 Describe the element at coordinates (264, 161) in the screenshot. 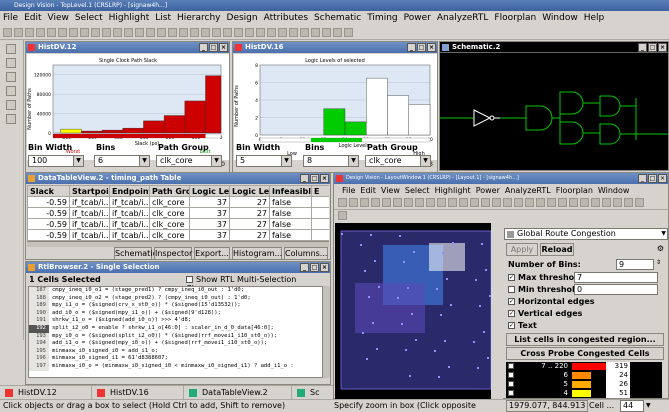

I see `bin-width-select: 5 ▼` at that location.